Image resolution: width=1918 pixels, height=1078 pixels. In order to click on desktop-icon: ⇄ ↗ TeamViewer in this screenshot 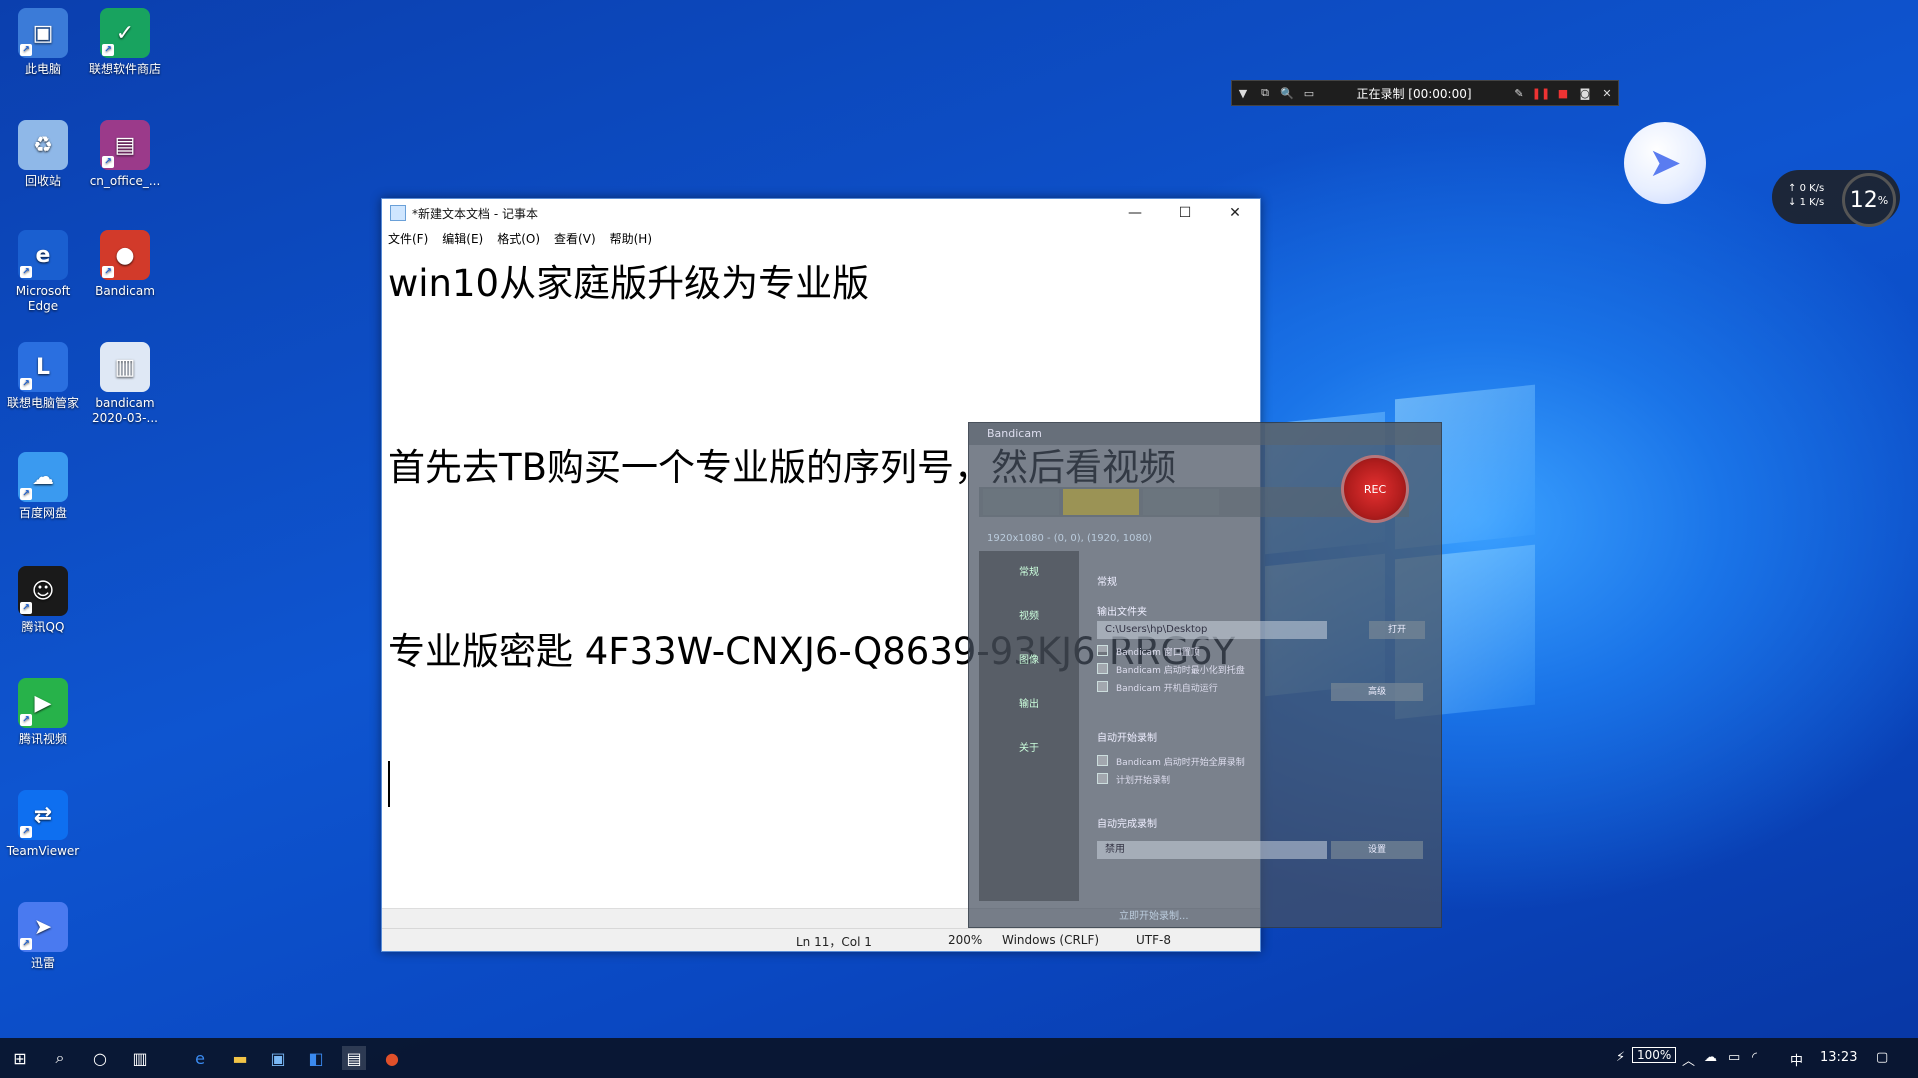, I will do `click(43, 824)`.